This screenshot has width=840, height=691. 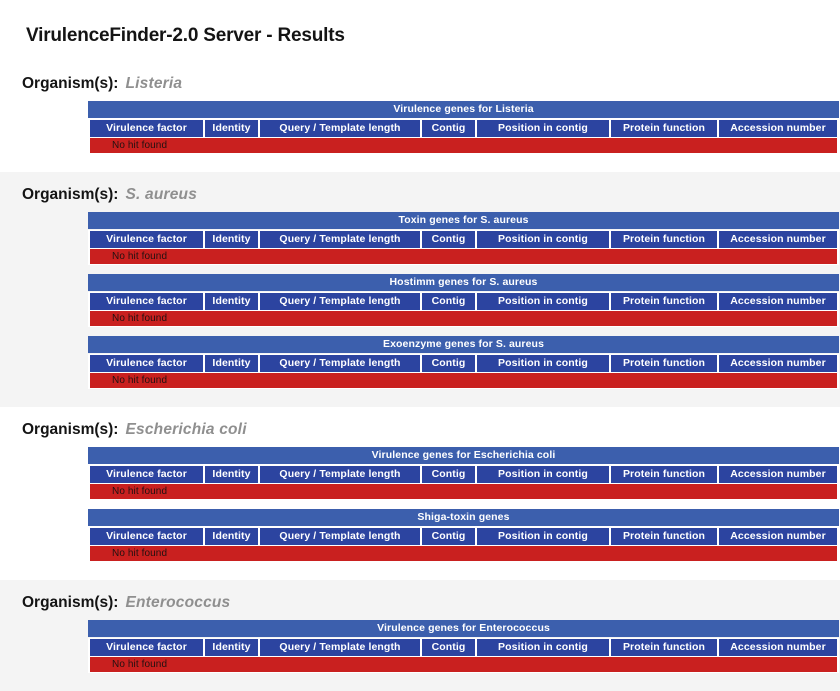 What do you see at coordinates (186, 430) in the screenshot?
I see `organism-name: Escherichia coli` at bounding box center [186, 430].